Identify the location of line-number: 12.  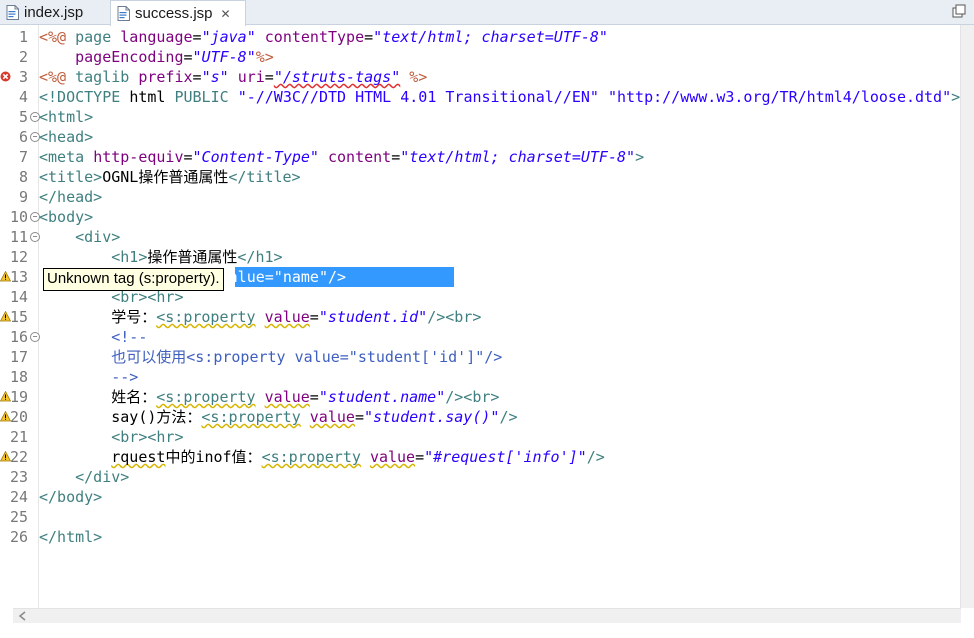
(18, 257).